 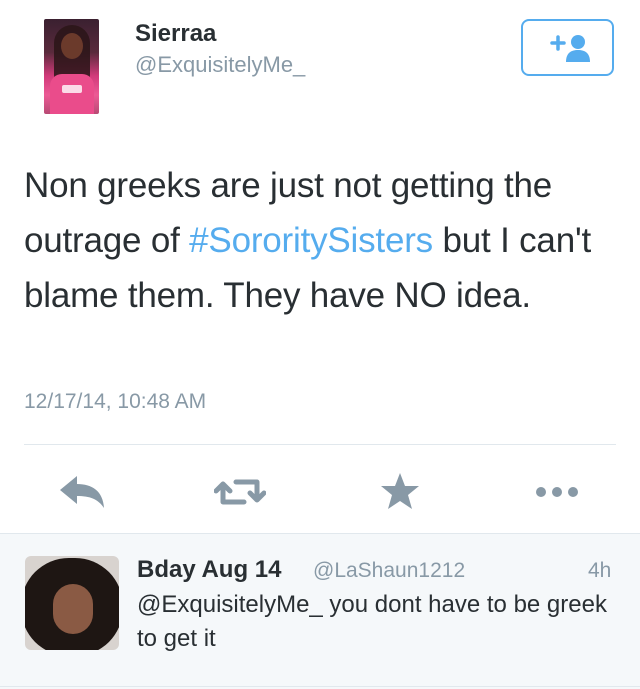 What do you see at coordinates (230, 604) in the screenshot?
I see `reply-mention-link: @ExquisitelyMe_` at bounding box center [230, 604].